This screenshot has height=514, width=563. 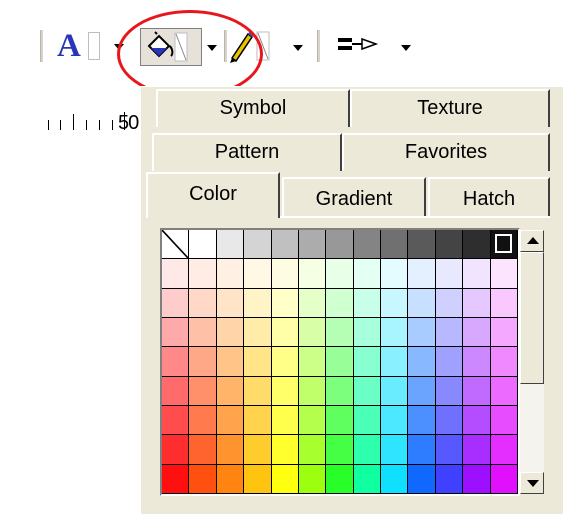 What do you see at coordinates (504, 244) in the screenshot?
I see `selected-color-swatch` at bounding box center [504, 244].